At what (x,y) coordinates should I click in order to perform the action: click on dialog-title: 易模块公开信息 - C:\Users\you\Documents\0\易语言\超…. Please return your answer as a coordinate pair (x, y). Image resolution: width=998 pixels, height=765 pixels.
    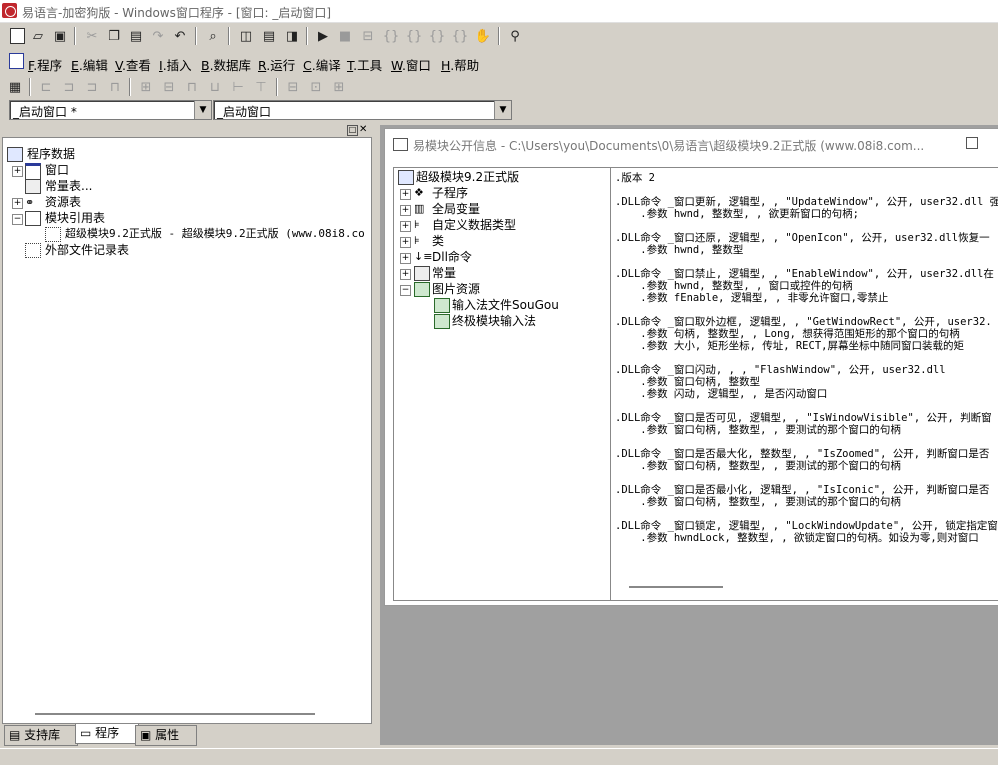
    Looking at the image, I should click on (669, 146).